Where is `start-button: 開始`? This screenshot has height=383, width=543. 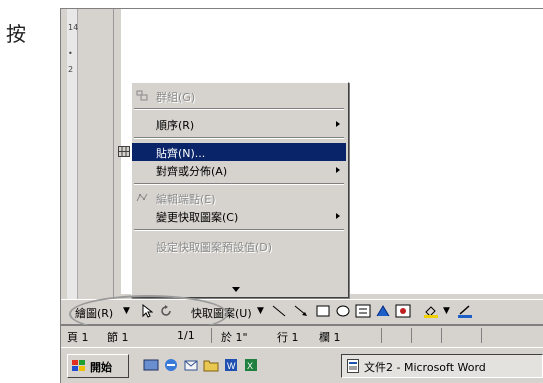
start-button: 開始 is located at coordinates (98, 366).